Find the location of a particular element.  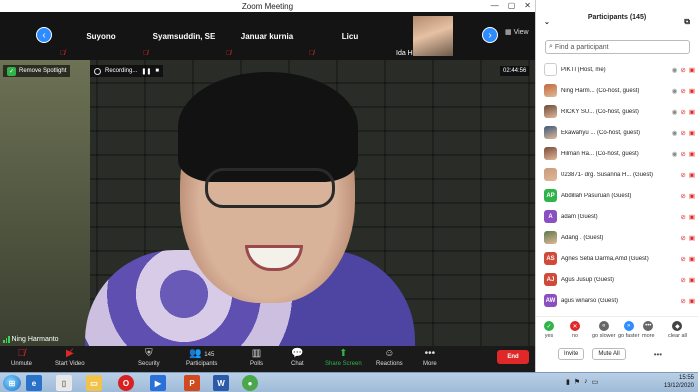

chrome-icon: ● is located at coordinates (250, 383).